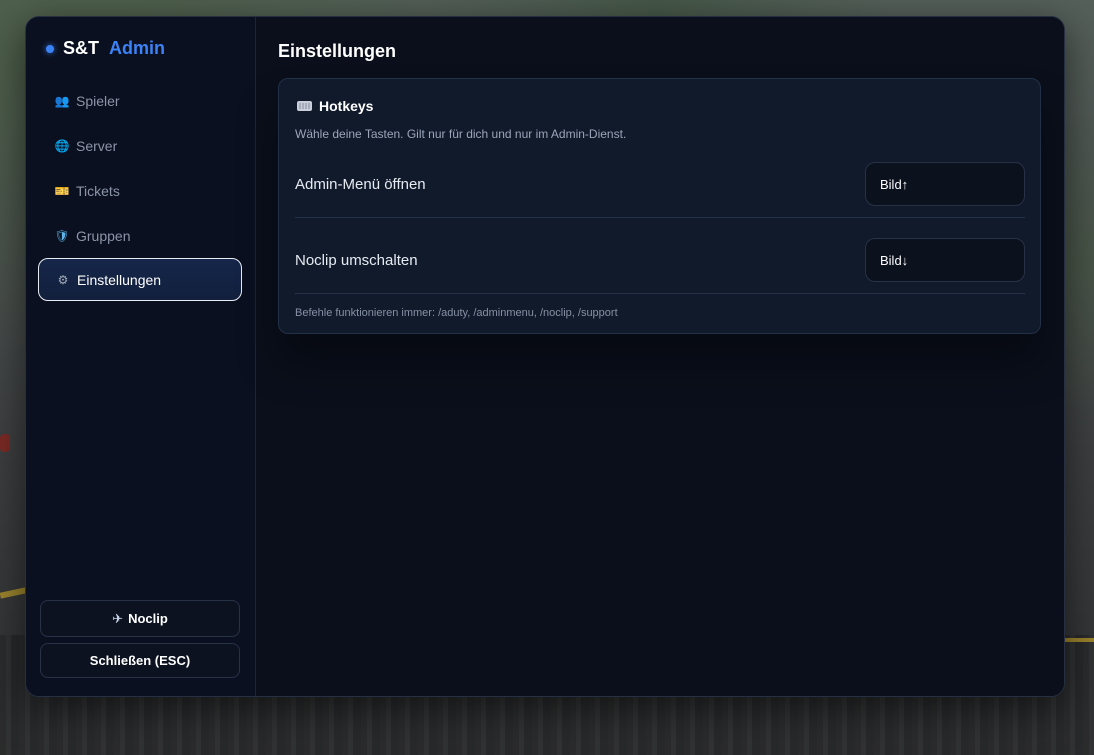  What do you see at coordinates (62, 100) in the screenshot?
I see `people-icon: 👥` at bounding box center [62, 100].